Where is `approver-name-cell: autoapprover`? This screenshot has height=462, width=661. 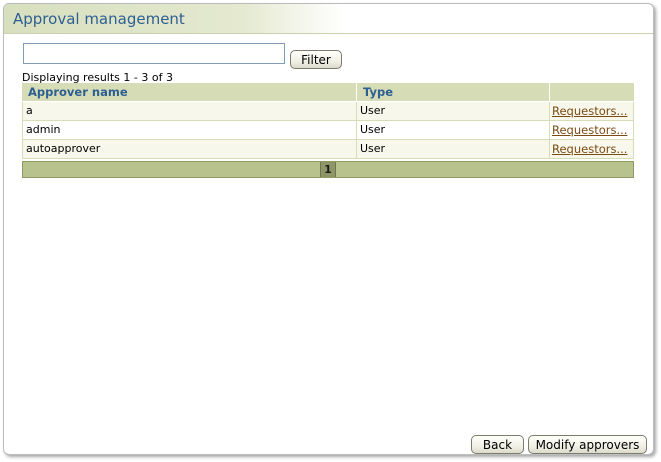 approver-name-cell: autoapprover is located at coordinates (189, 149).